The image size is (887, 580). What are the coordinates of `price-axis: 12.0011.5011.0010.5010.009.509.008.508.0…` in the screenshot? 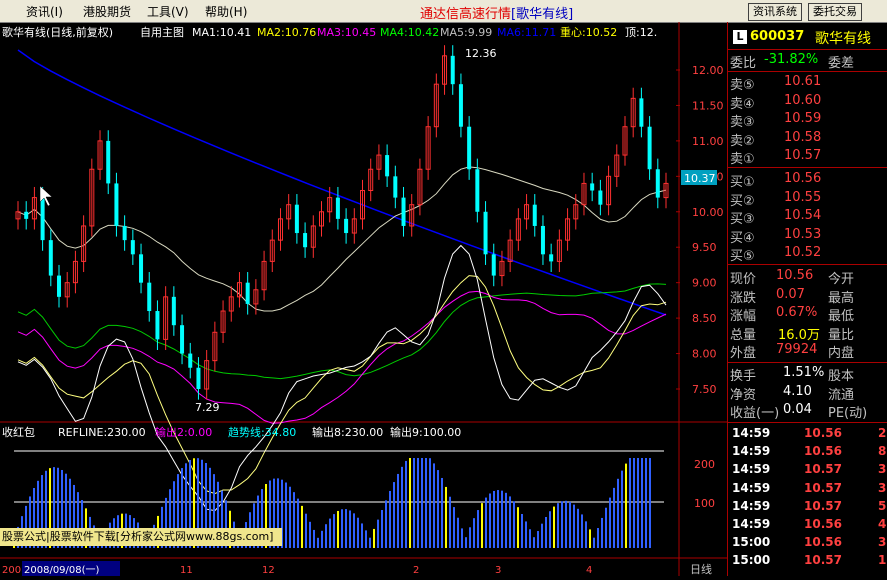 It's located at (700, 230).